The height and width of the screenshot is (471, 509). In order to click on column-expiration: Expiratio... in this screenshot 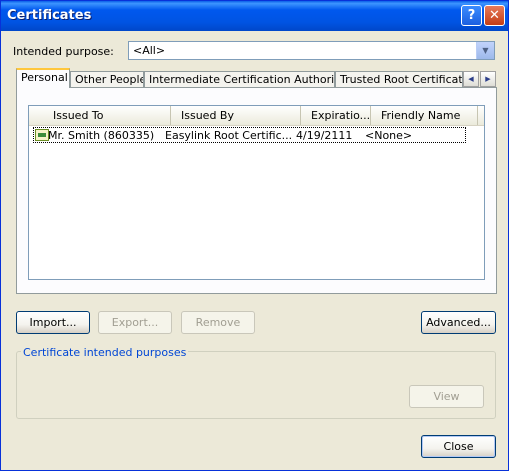, I will do `click(336, 115)`.